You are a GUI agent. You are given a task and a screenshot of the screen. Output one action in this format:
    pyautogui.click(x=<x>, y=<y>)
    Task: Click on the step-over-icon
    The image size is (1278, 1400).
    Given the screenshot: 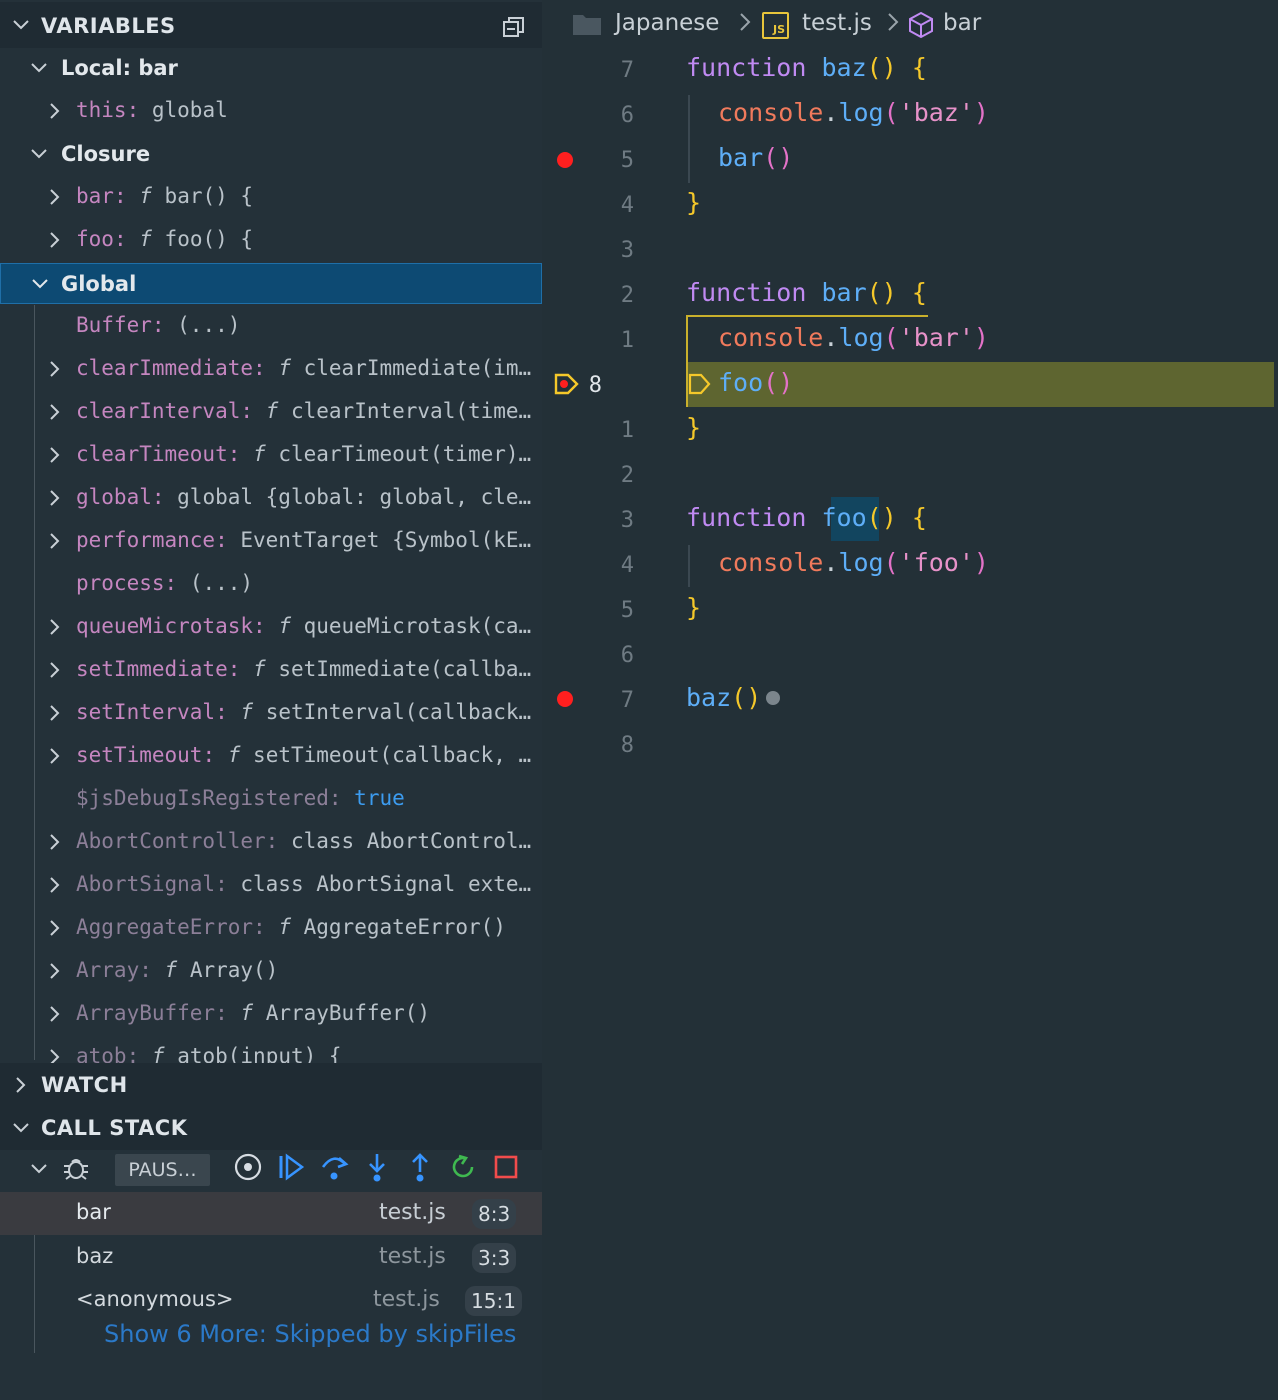 What is the action you would take?
    pyautogui.click(x=334, y=1167)
    